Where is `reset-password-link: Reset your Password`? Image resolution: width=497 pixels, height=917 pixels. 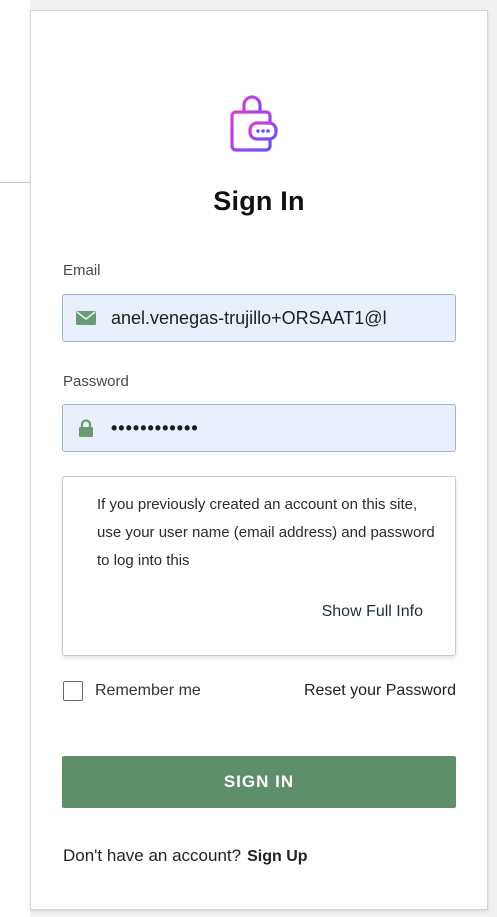
reset-password-link: Reset your Password is located at coordinates (380, 691).